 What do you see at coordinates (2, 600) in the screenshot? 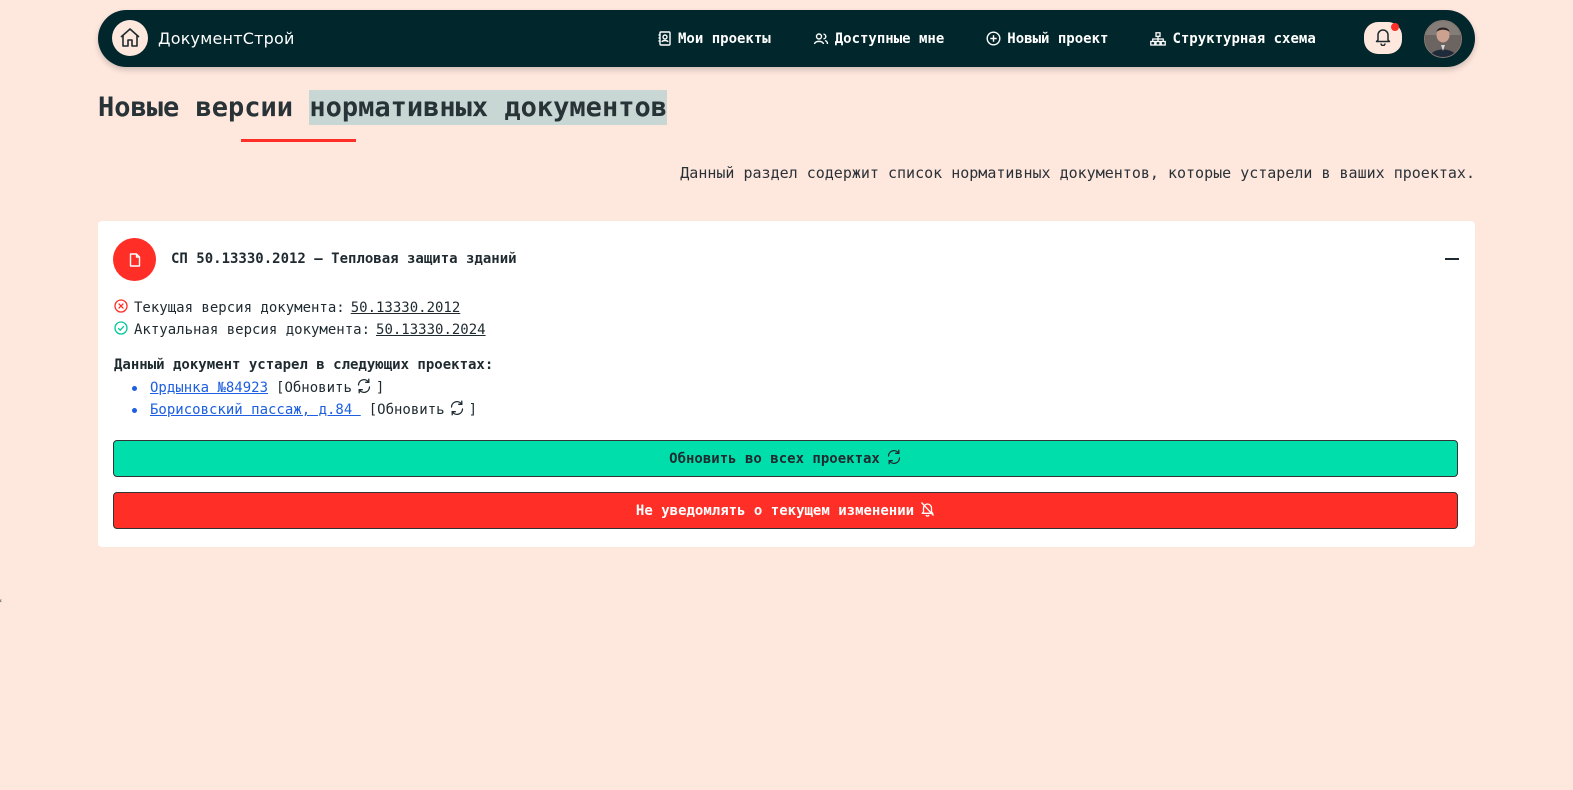
I see `scroll-marker: ✱` at bounding box center [2, 600].